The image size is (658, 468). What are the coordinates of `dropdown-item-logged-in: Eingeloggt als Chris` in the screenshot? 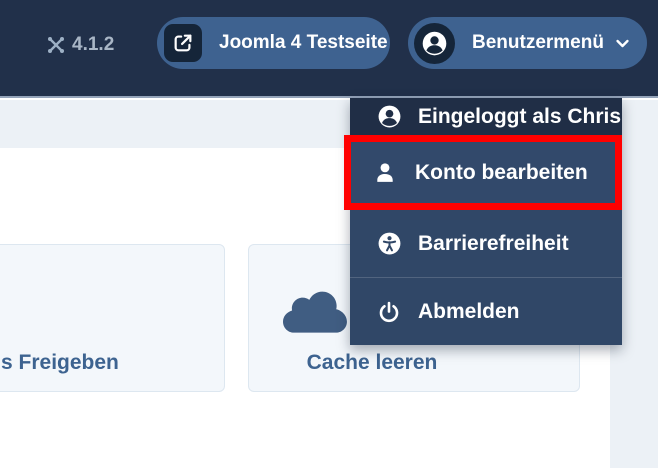 It's located at (486, 116).